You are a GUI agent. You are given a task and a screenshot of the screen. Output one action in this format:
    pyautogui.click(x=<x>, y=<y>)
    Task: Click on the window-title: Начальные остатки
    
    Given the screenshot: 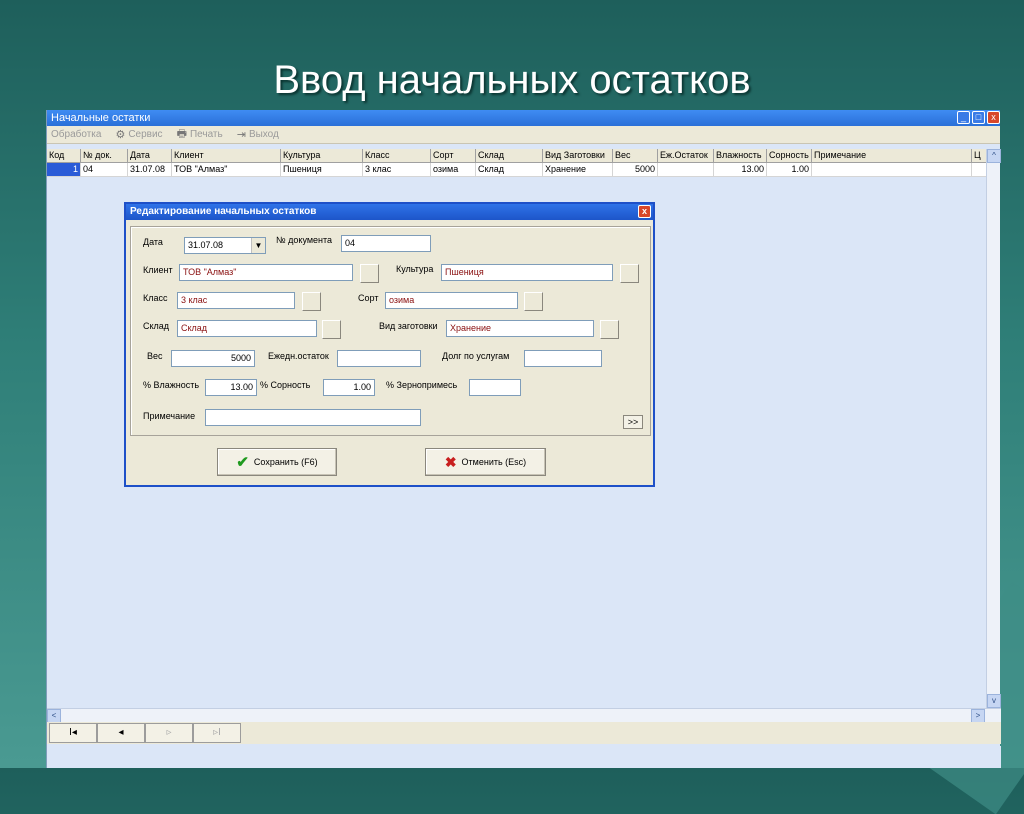 What is the action you would take?
    pyautogui.click(x=101, y=118)
    